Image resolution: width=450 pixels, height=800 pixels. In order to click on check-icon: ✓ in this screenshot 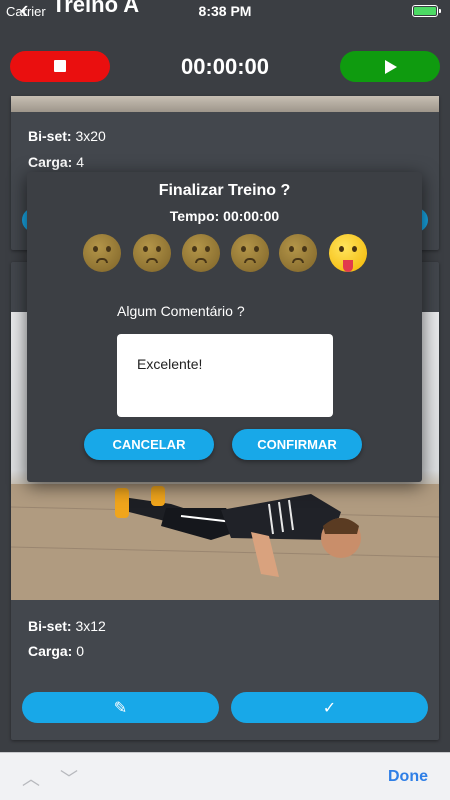, I will do `click(329, 708)`.